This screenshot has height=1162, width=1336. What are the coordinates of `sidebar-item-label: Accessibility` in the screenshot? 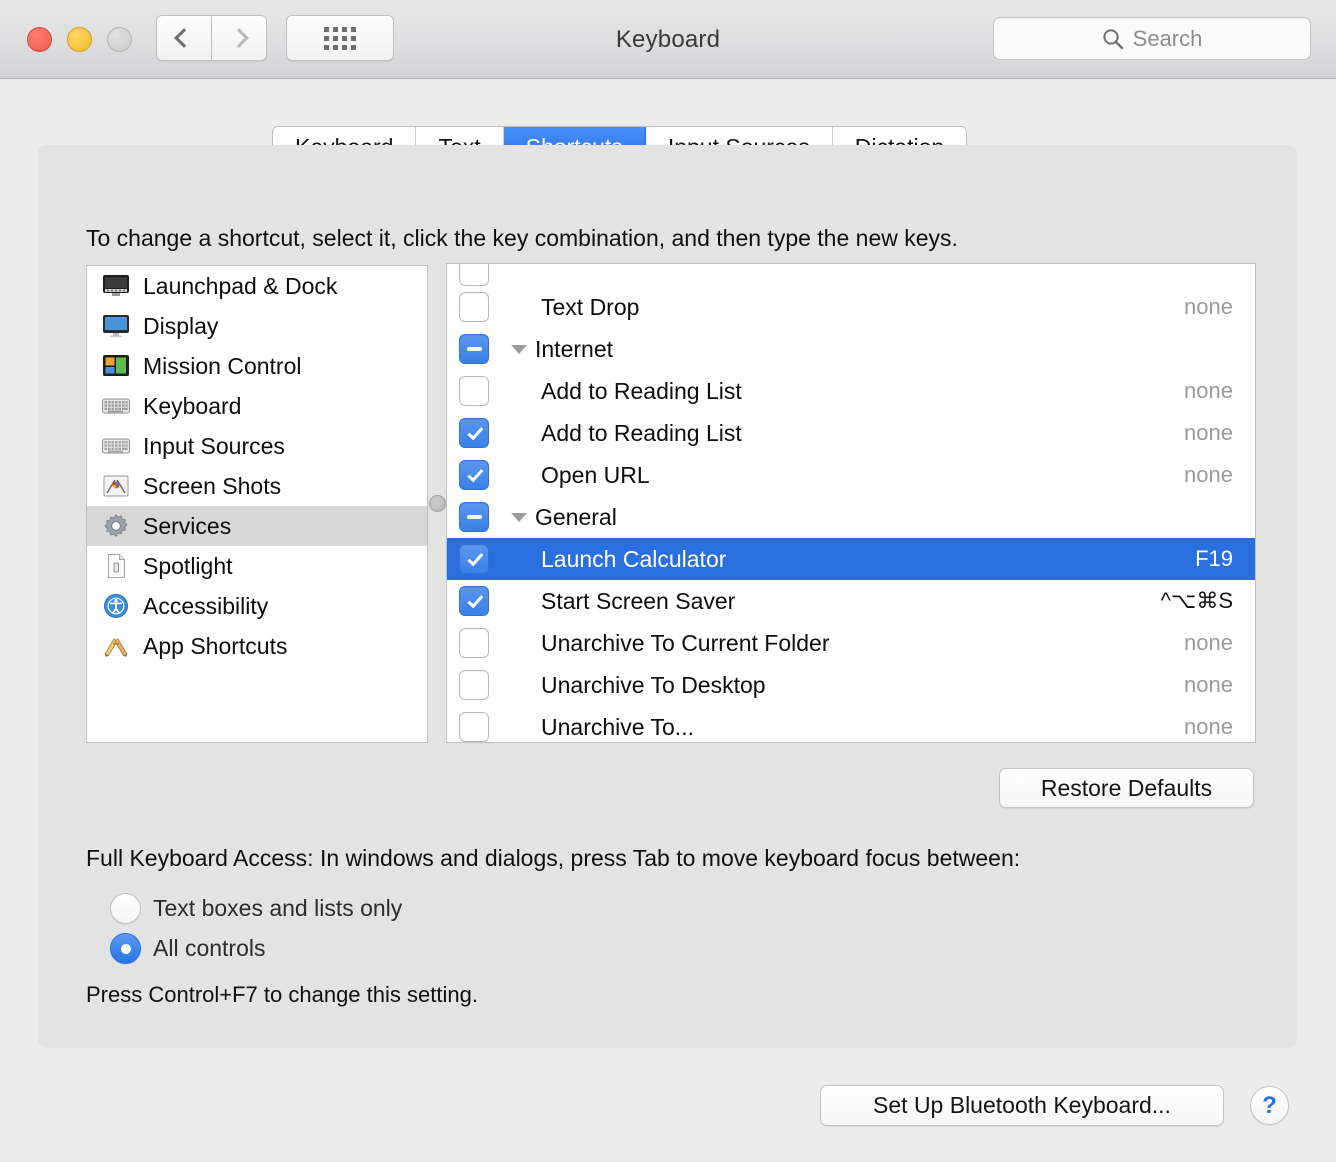 It's located at (206, 605).